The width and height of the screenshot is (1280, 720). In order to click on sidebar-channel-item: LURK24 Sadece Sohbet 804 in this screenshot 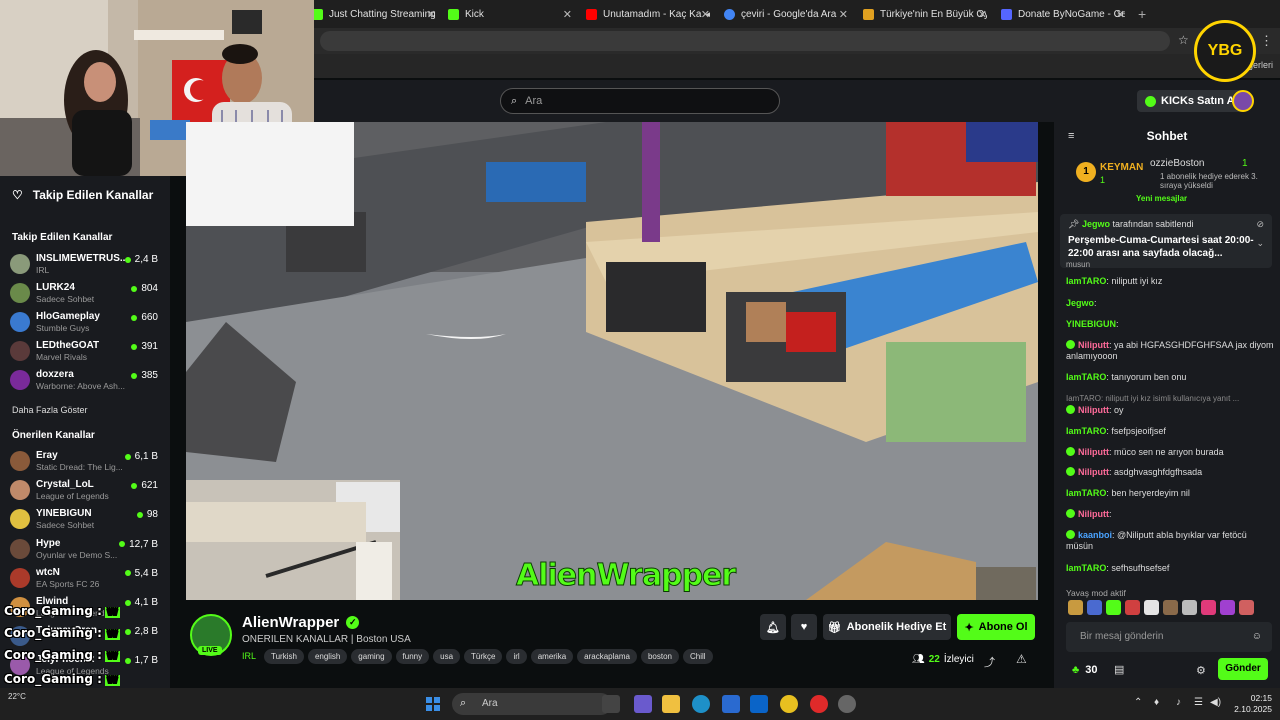, I will do `click(85, 294)`.